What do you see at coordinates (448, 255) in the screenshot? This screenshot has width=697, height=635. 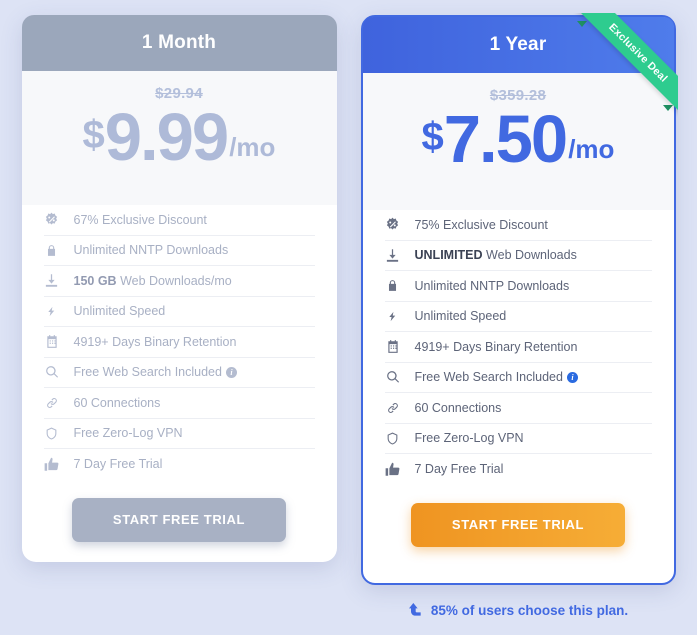 I see `feature-label-strong: UNLIMITED` at bounding box center [448, 255].